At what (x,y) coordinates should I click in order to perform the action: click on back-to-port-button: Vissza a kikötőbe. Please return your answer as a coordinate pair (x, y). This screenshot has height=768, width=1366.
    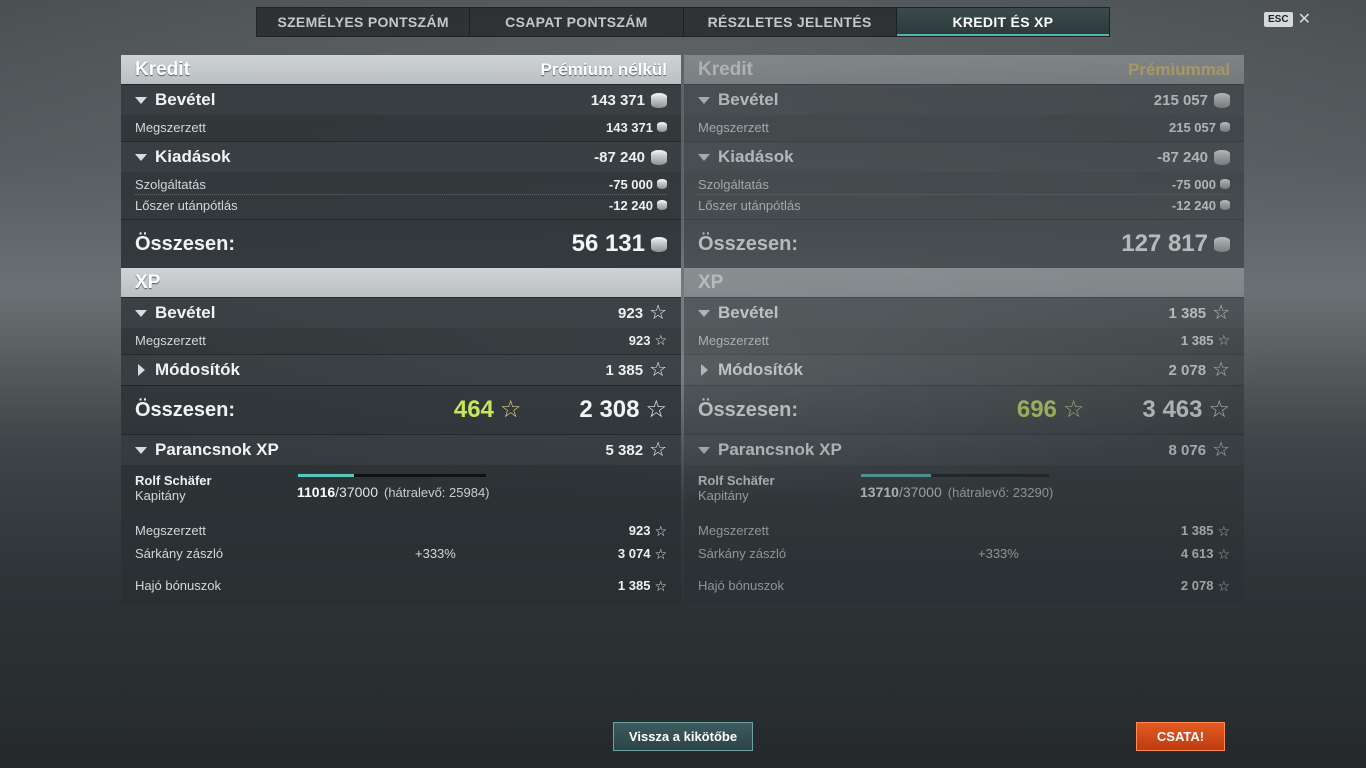
    Looking at the image, I should click on (683, 736).